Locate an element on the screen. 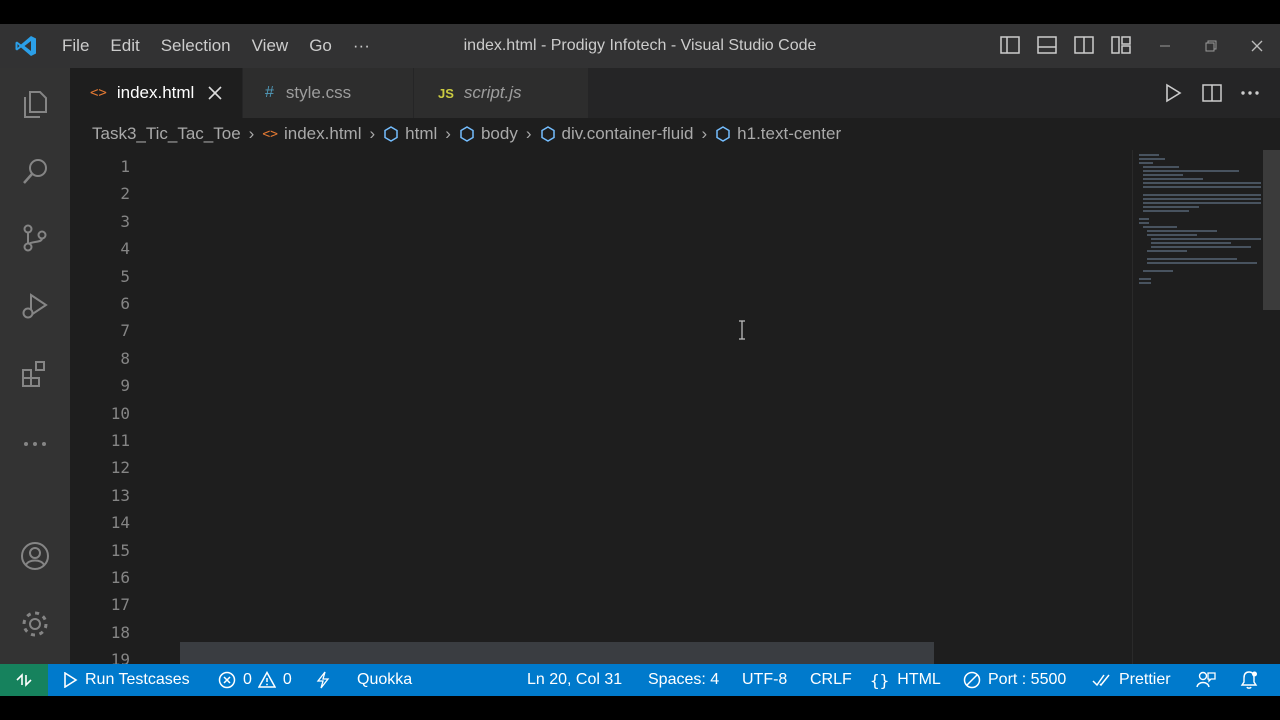 This screenshot has height=720, width=1280. minimize-icon is located at coordinates (1165, 46).